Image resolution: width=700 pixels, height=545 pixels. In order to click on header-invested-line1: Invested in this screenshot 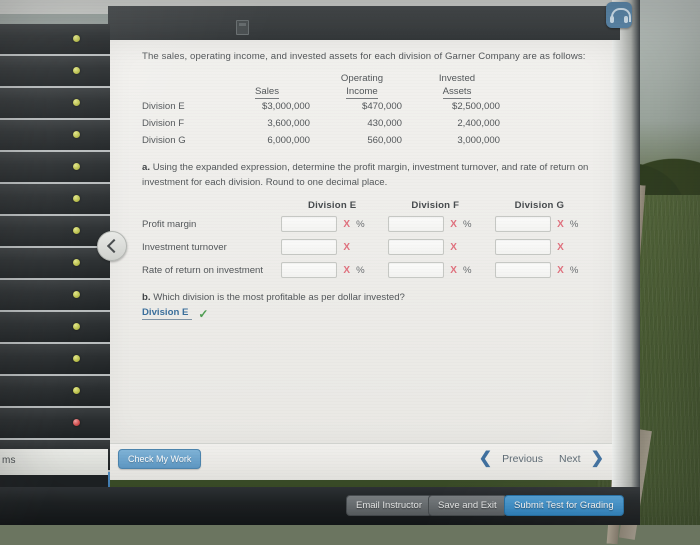, I will do `click(457, 79)`.